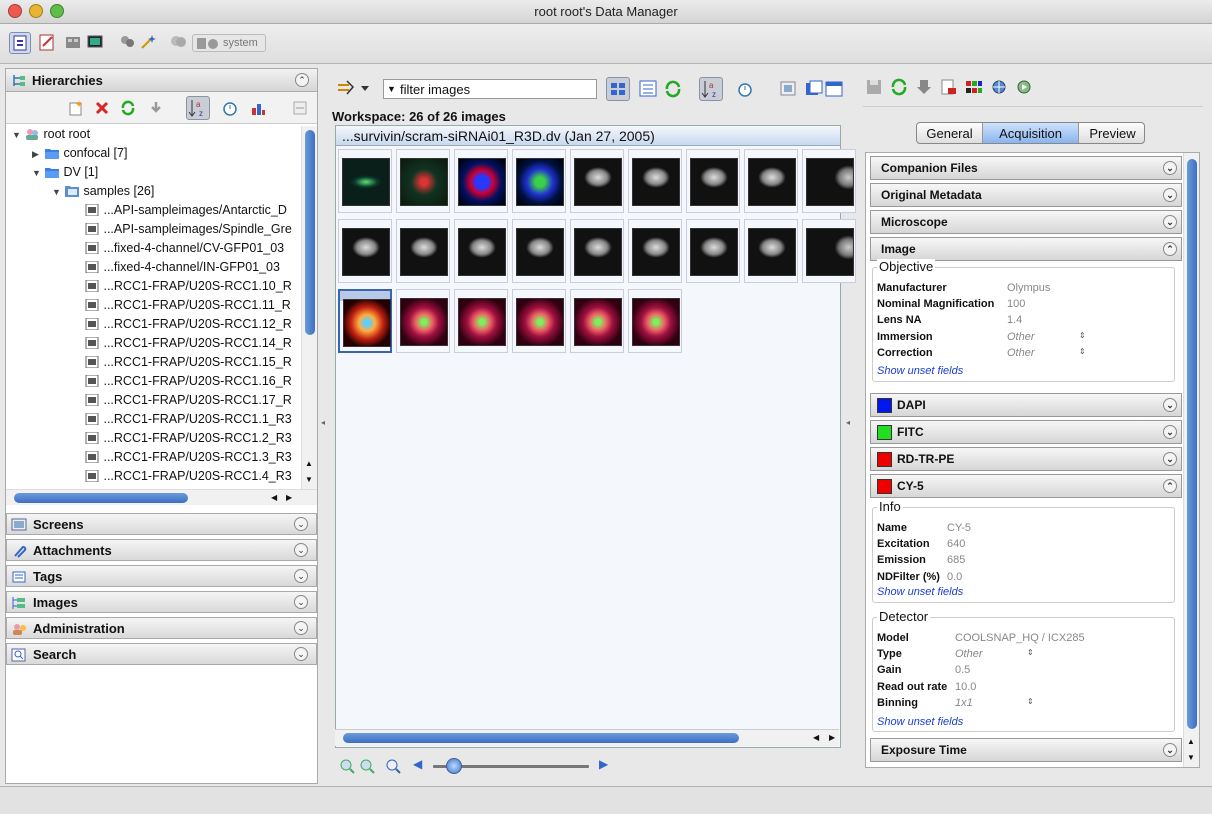 The image size is (1212, 814). Describe the element at coordinates (1026, 486) in the screenshot. I see `cy-5-section: CY-5 ⌃` at that location.